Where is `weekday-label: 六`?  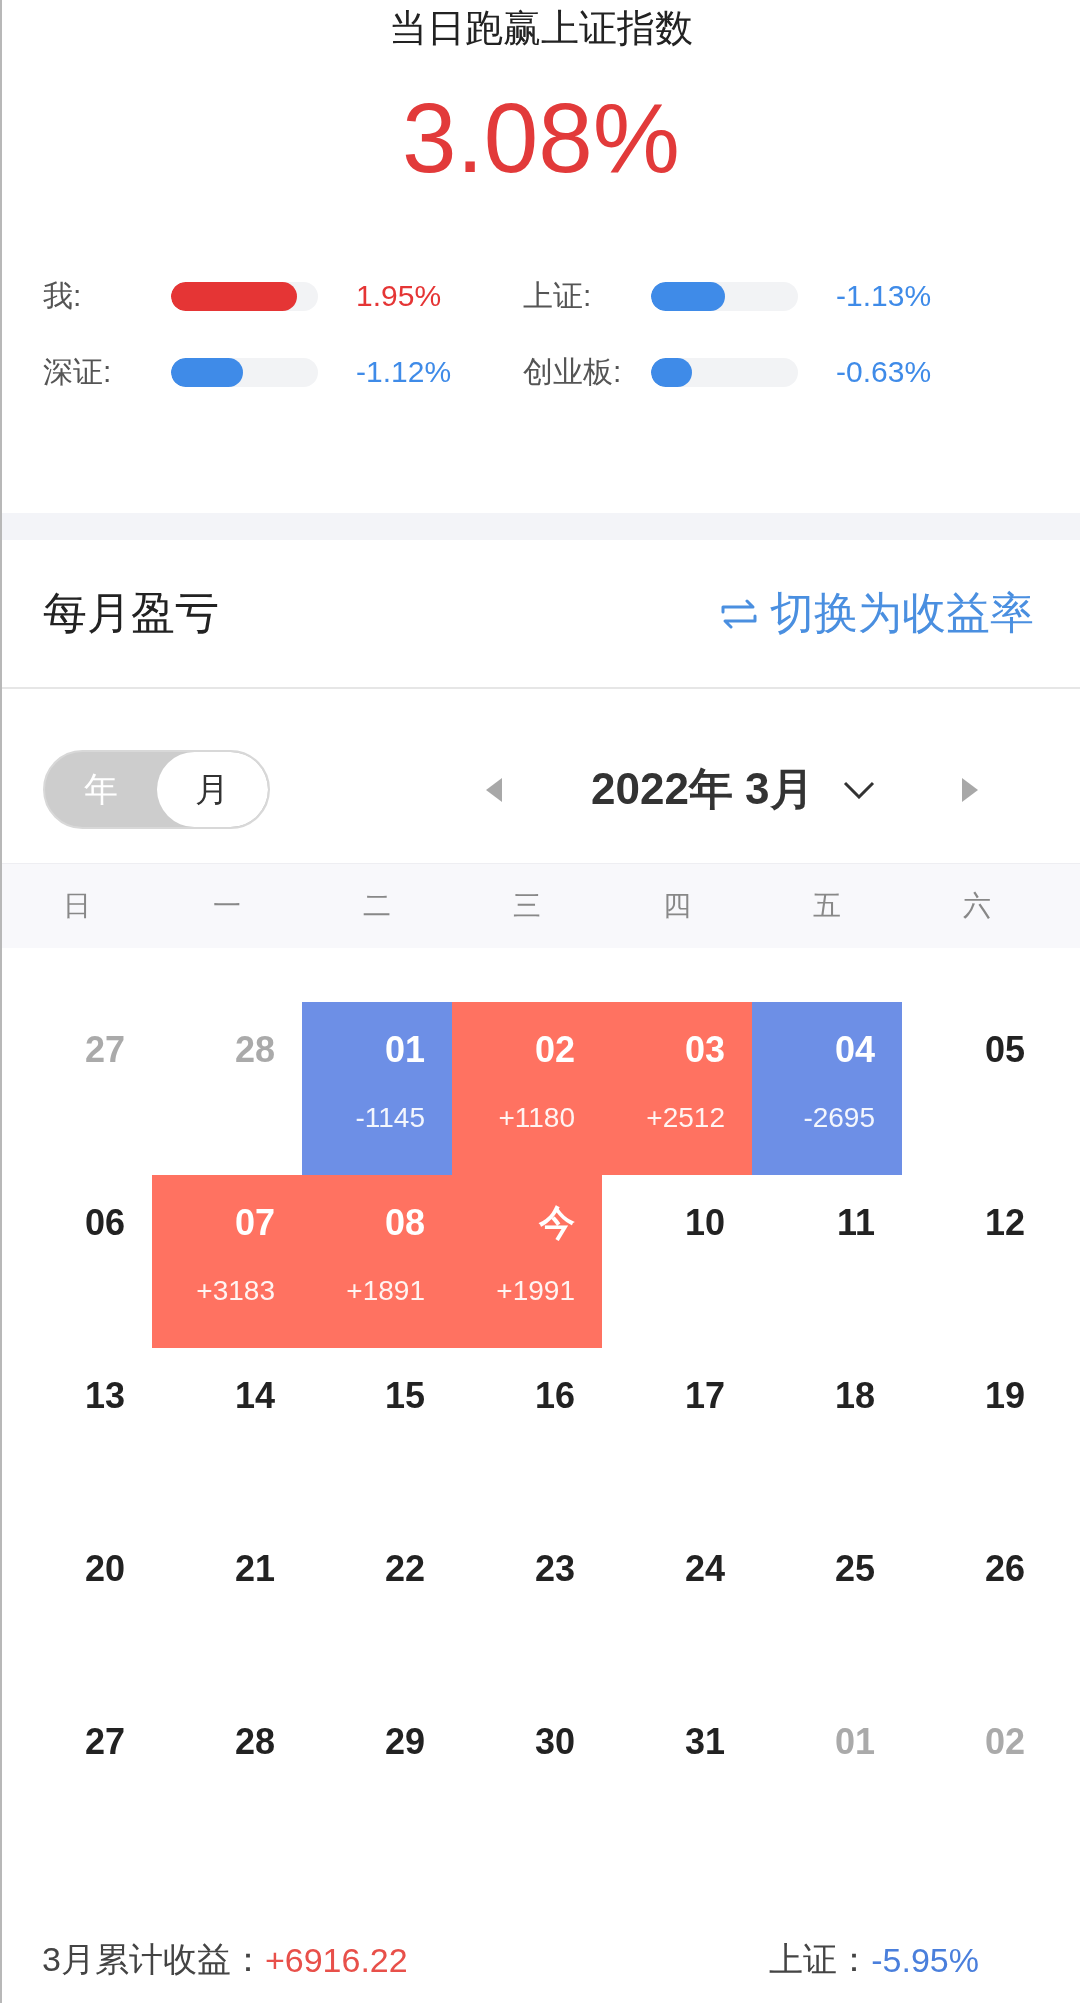
weekday-label: 六 is located at coordinates (977, 906).